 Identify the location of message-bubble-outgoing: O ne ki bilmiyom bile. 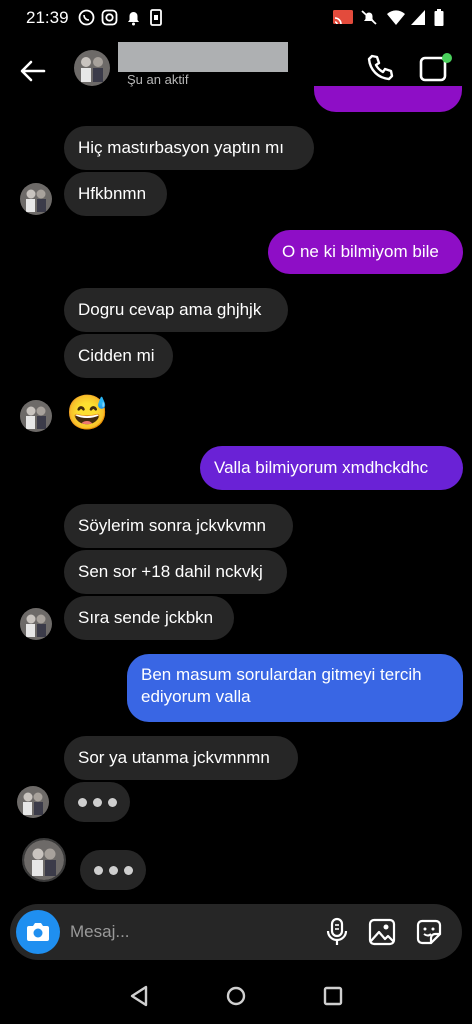
(365, 252).